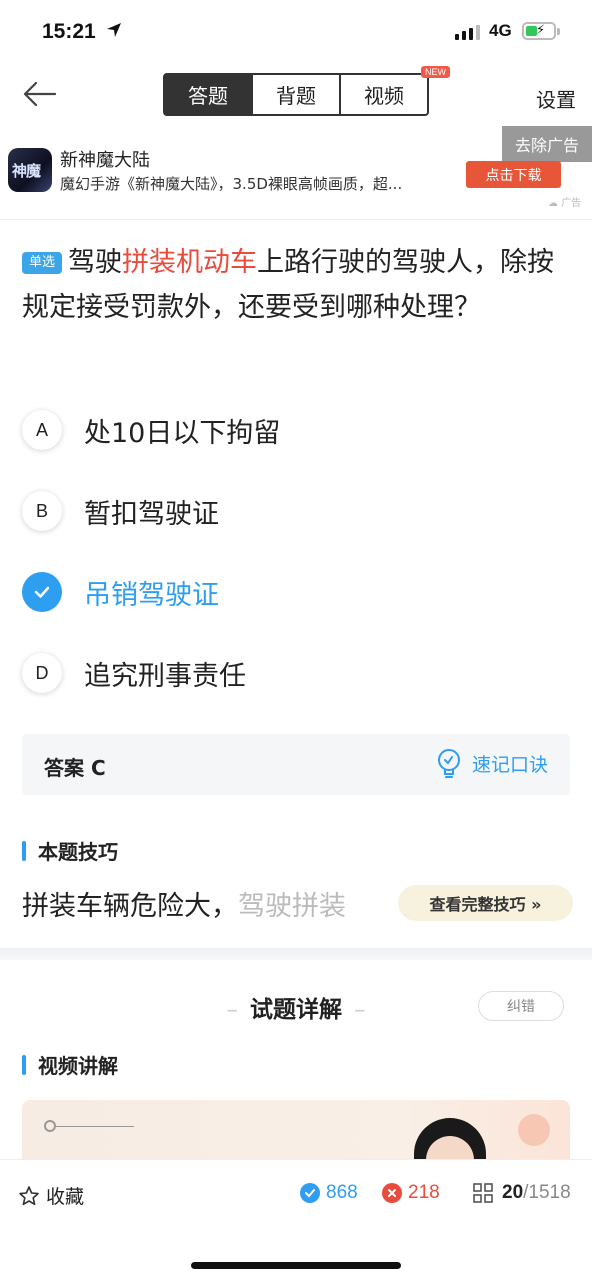 This screenshot has width=592, height=1280. Describe the element at coordinates (151, 595) in the screenshot. I see `option-text-c: 吊销驾驶证` at that location.